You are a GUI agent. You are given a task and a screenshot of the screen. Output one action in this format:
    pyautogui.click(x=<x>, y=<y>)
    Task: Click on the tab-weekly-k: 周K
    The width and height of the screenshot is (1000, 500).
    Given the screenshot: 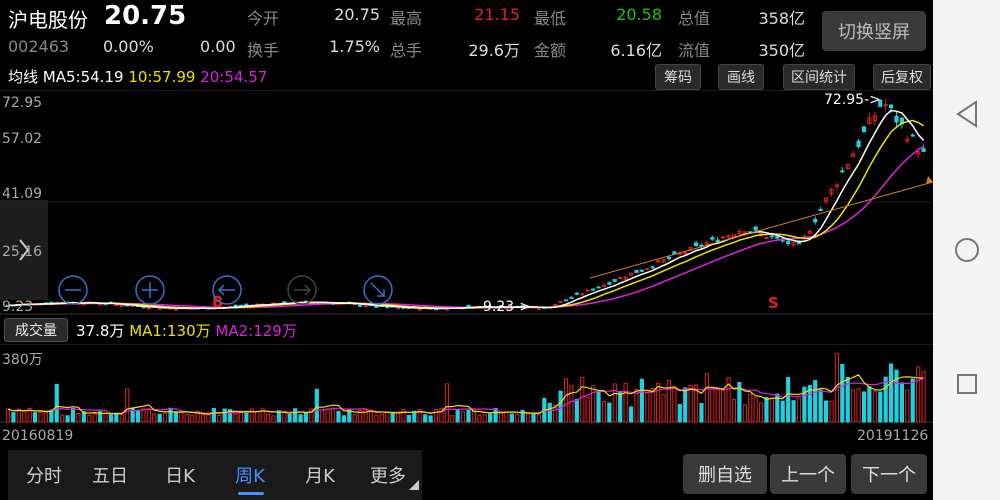 What is the action you would take?
    pyautogui.click(x=250, y=475)
    